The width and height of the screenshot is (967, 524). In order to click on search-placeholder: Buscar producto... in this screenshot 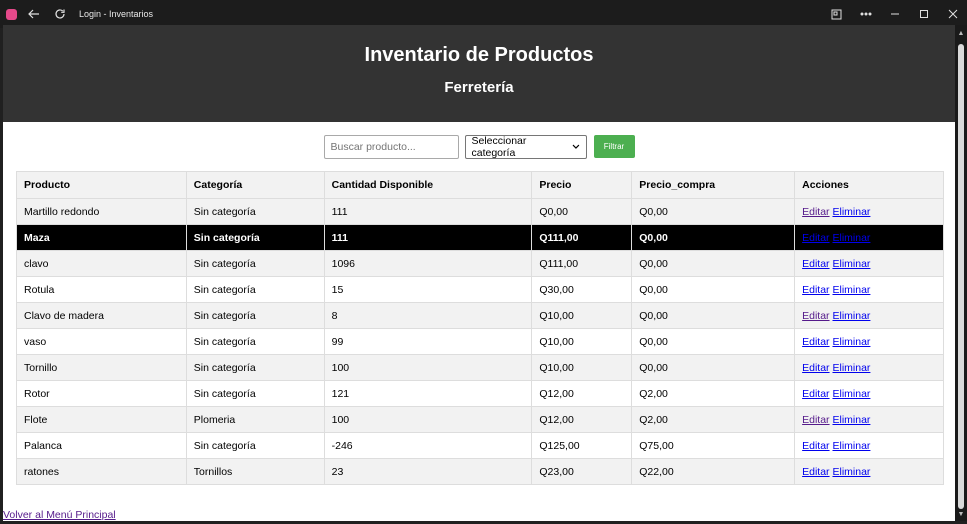, I will do `click(373, 146)`.